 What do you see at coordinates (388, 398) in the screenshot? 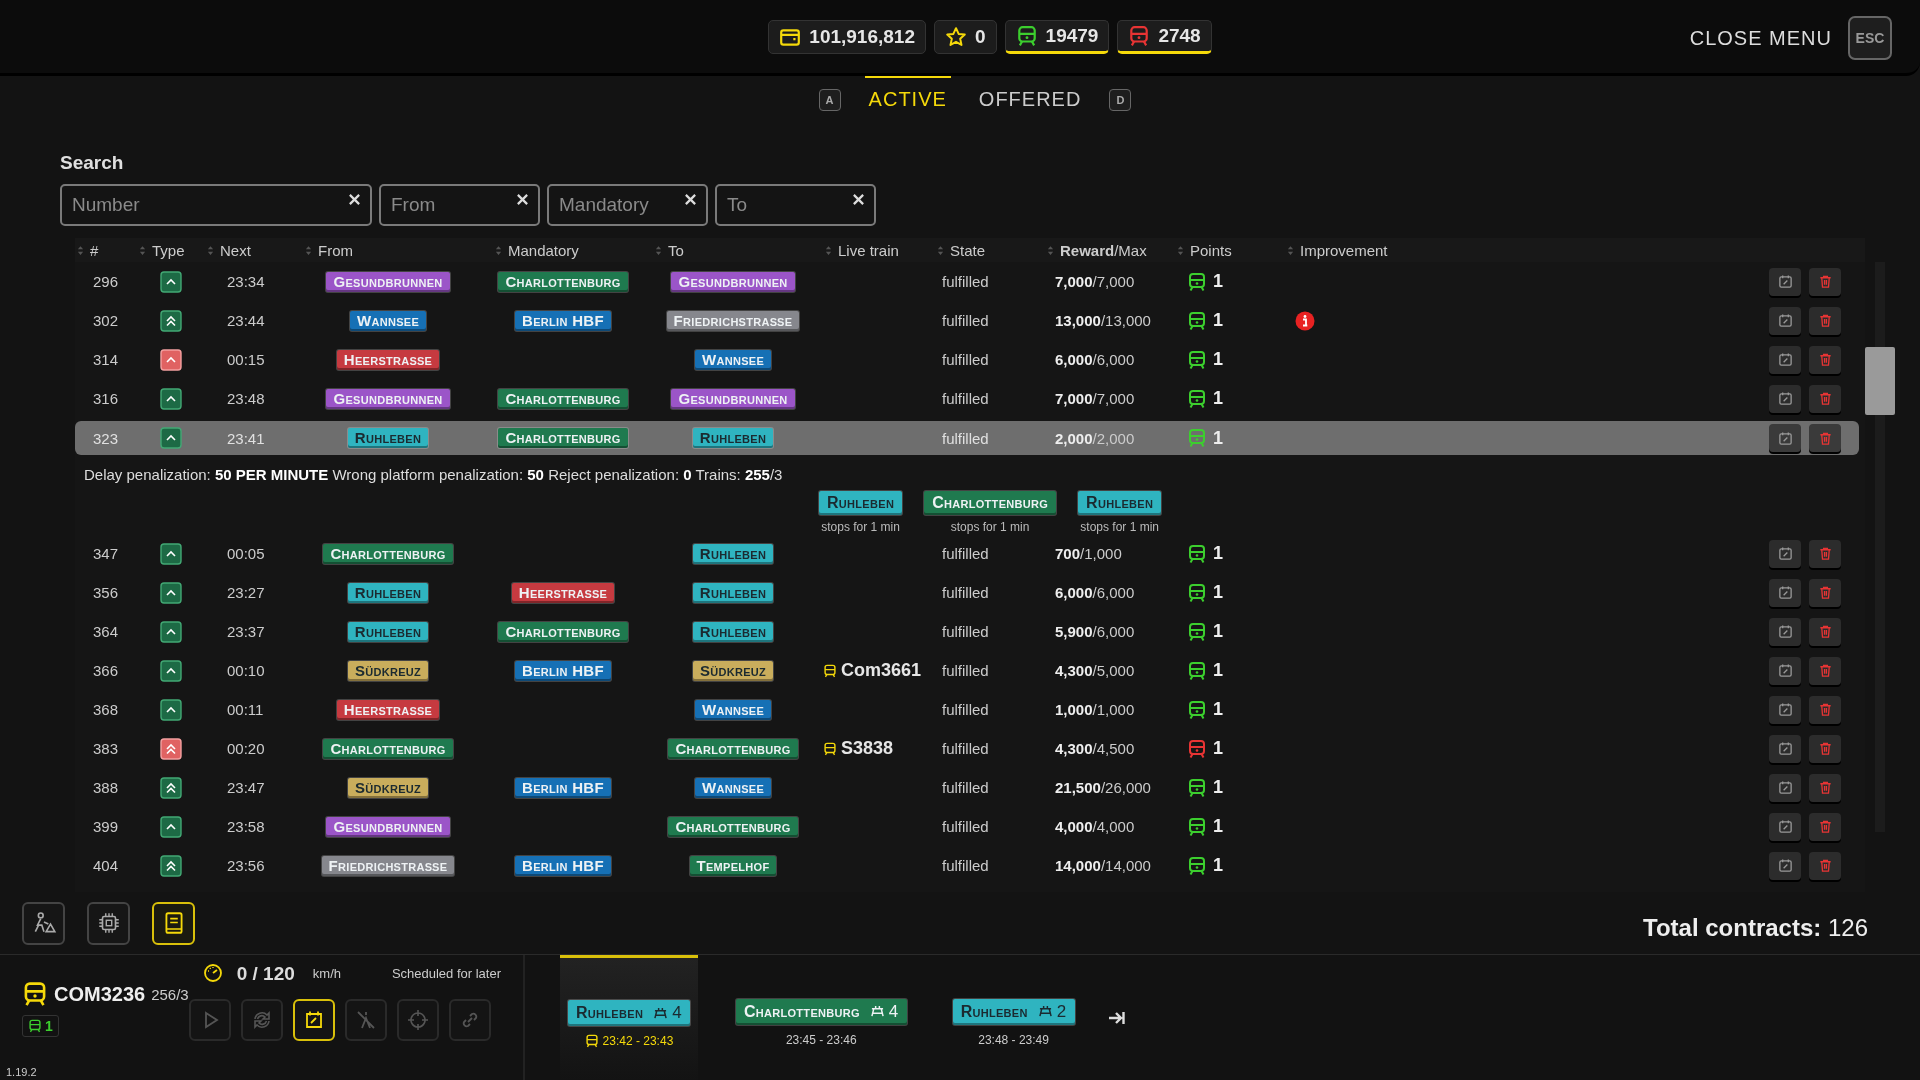
I see `station-tag: Gesundbrunnen` at bounding box center [388, 398].